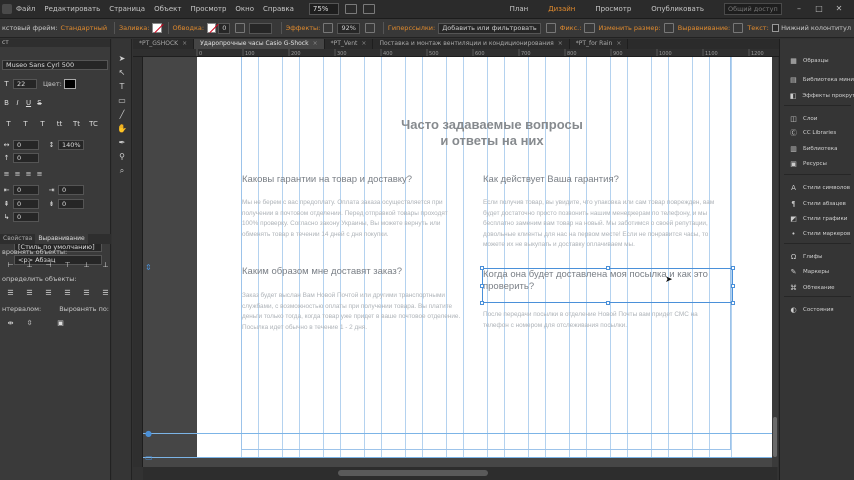 The width and height of the screenshot is (854, 480). I want to click on text-label: Текст:, so click(757, 28).